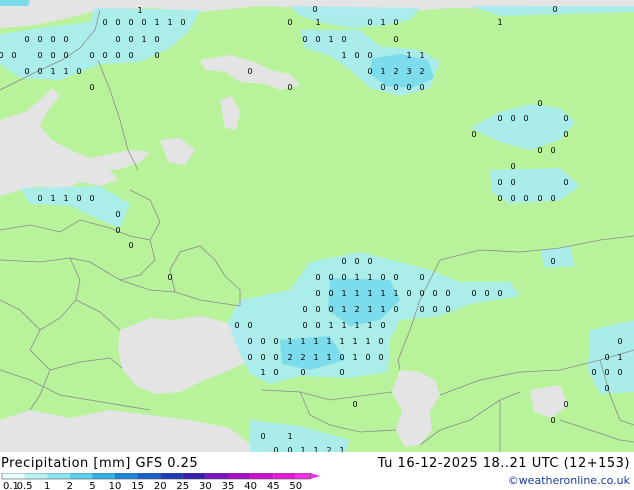 The height and width of the screenshot is (490, 634). What do you see at coordinates (250, 485) in the screenshot?
I see `color-scale-tick-label: 40` at bounding box center [250, 485].